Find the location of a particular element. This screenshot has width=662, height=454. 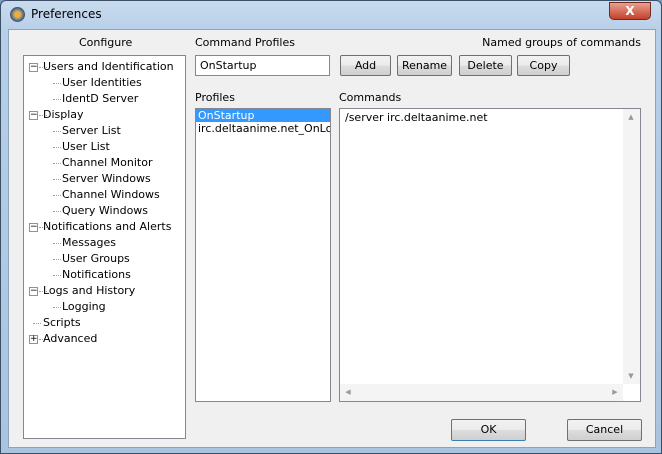

command-profiles-label: Command Profiles is located at coordinates (245, 42).